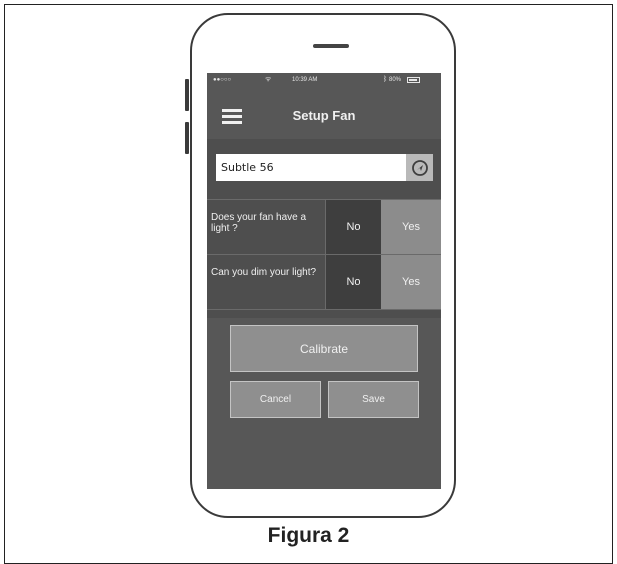 The image size is (617, 564). I want to click on status-bar: ●●○○○ ᯤ 10:39 AM ᛒ 80%, so click(324, 80).